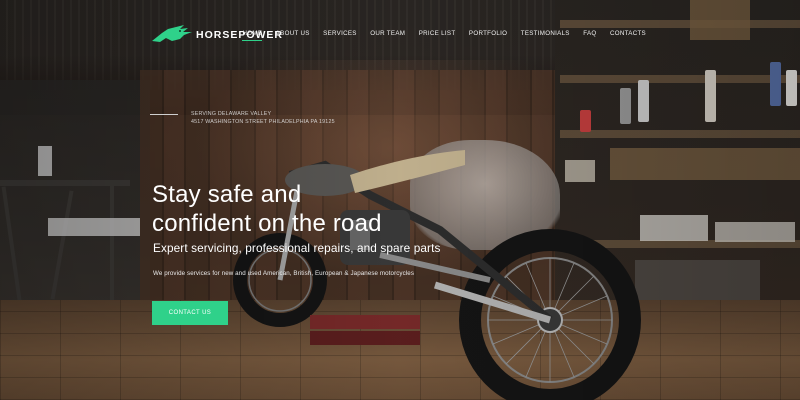 The width and height of the screenshot is (800, 400). I want to click on nav-faq: FAQ, so click(589, 35).